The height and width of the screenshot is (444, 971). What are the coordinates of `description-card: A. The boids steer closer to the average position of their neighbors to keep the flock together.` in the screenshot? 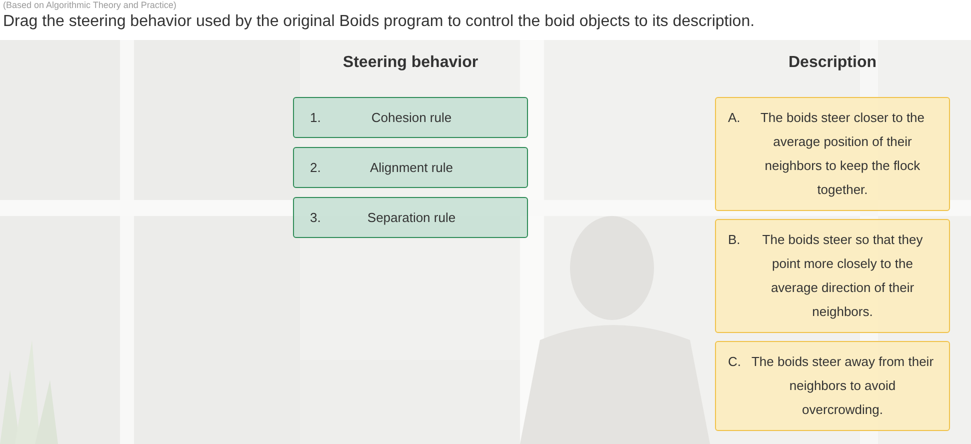 It's located at (832, 154).